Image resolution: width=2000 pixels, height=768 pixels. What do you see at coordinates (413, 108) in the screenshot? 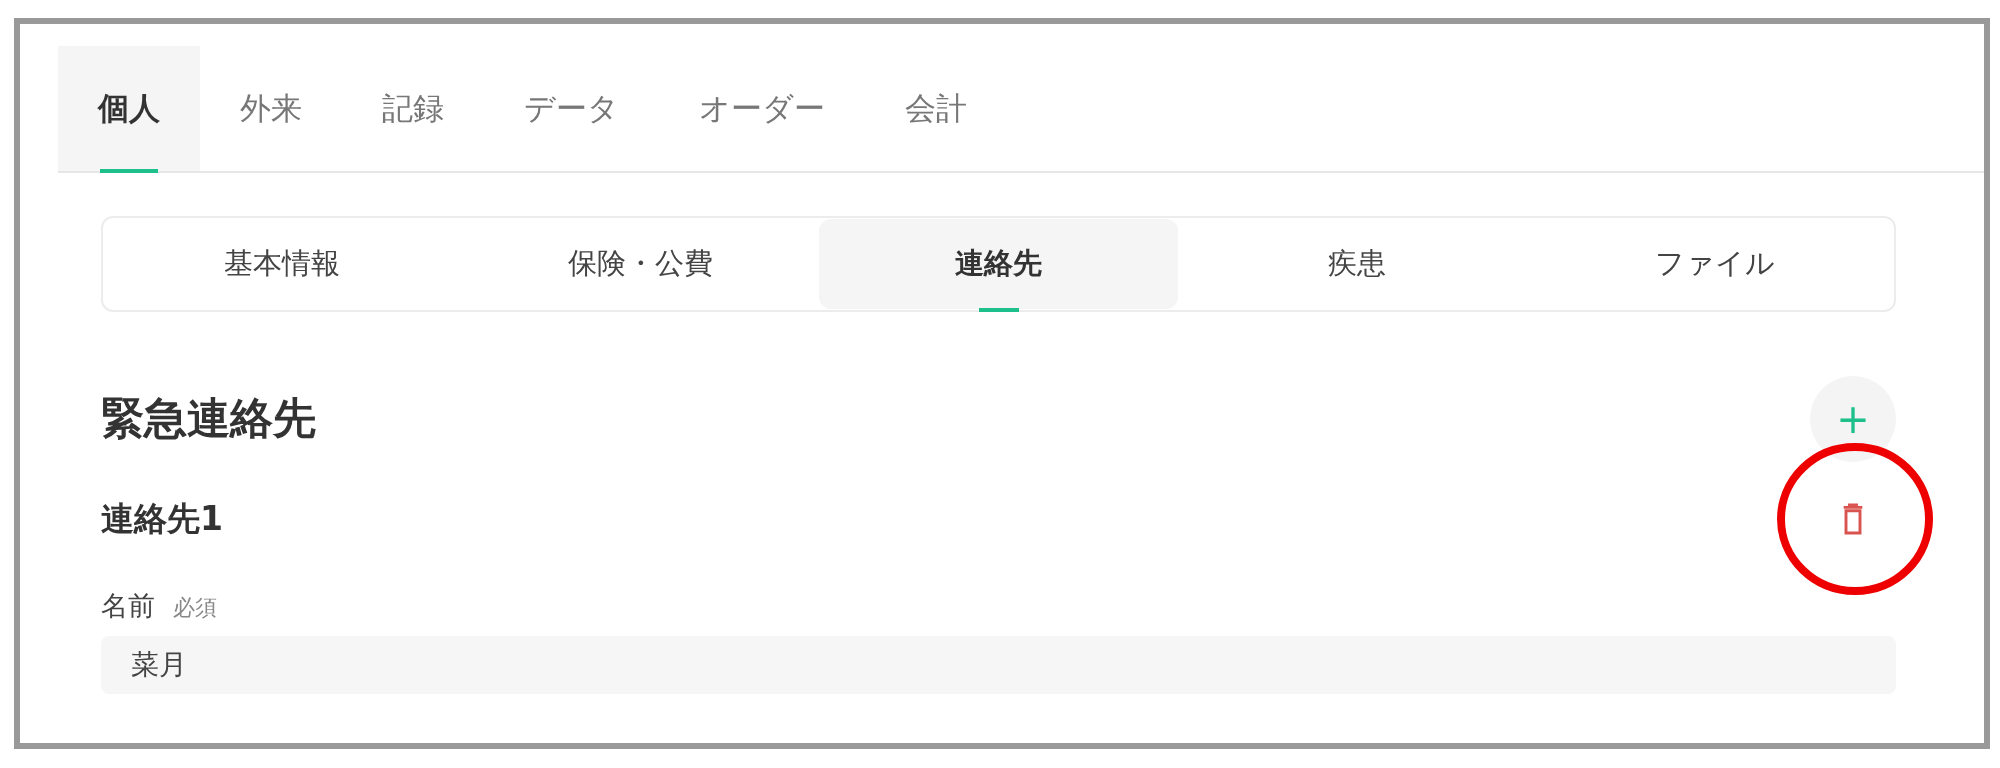
I see `nav-tab: 記録` at bounding box center [413, 108].